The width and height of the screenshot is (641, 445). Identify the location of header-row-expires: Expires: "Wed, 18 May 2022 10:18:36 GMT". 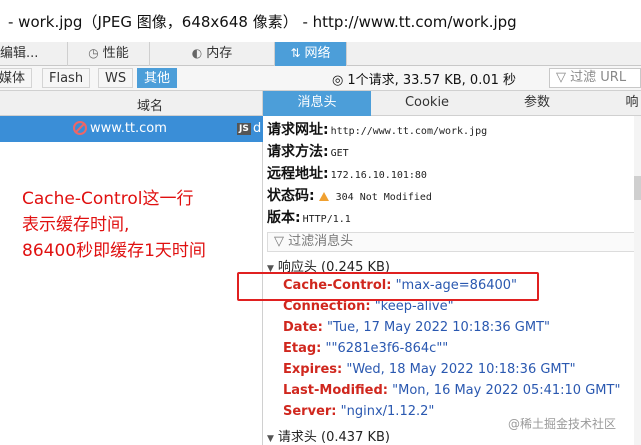
(429, 369).